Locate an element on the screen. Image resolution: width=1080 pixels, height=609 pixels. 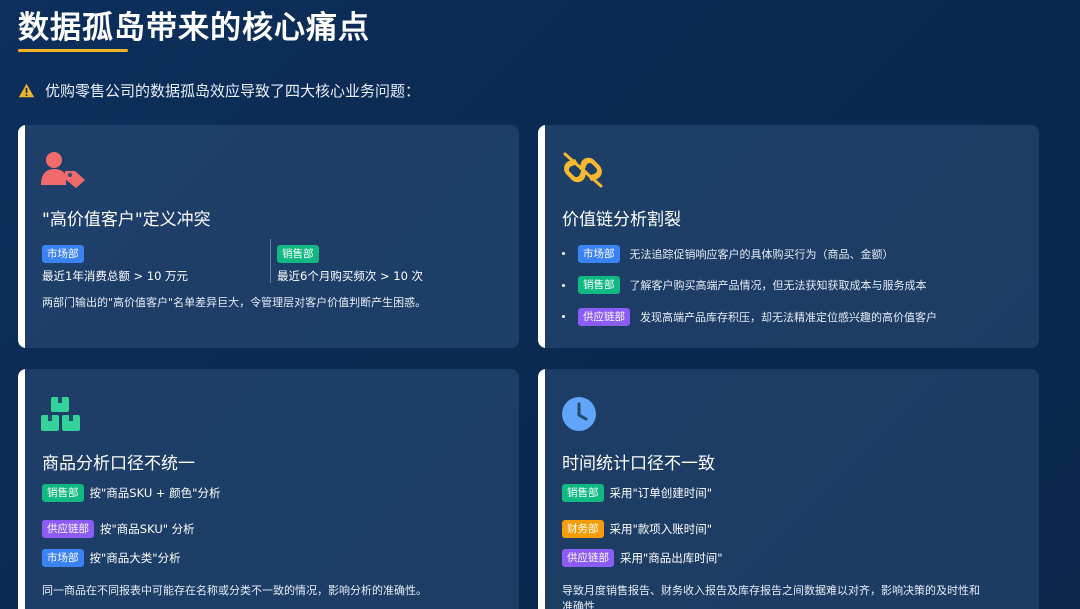
clock-icon is located at coordinates (579, 414).